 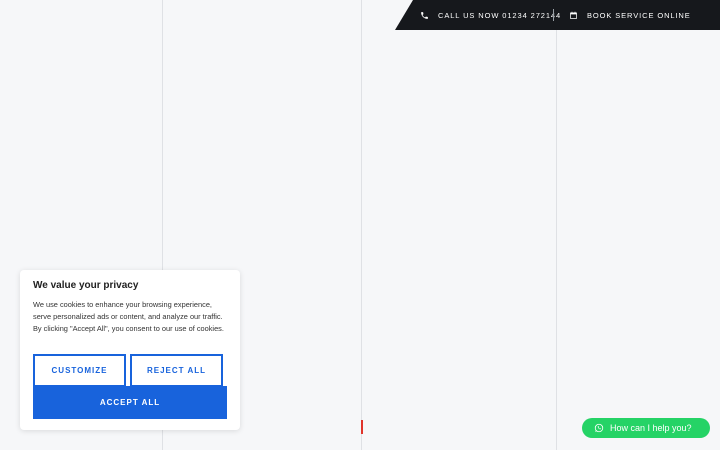 I want to click on book-service-link: BOOK SERVICE ONLINE, so click(x=630, y=15).